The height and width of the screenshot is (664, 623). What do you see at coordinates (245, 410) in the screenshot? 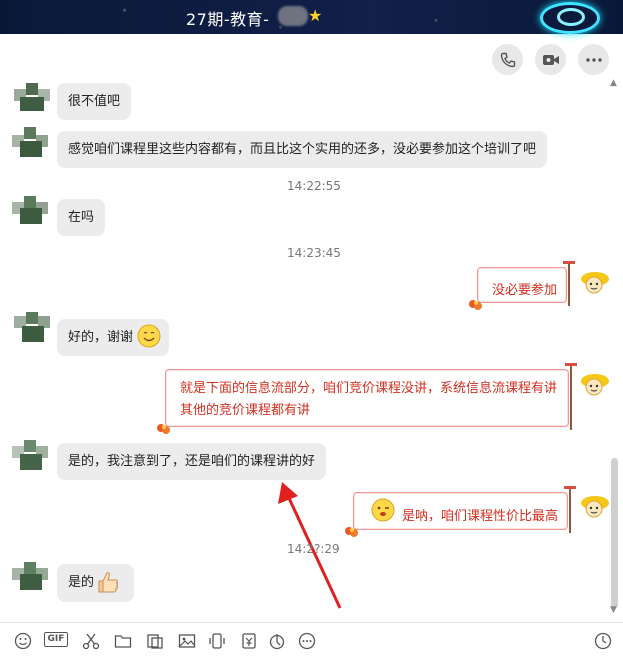
I see `sent-message-line: 其他的竞价课程都有讲` at bounding box center [245, 410].